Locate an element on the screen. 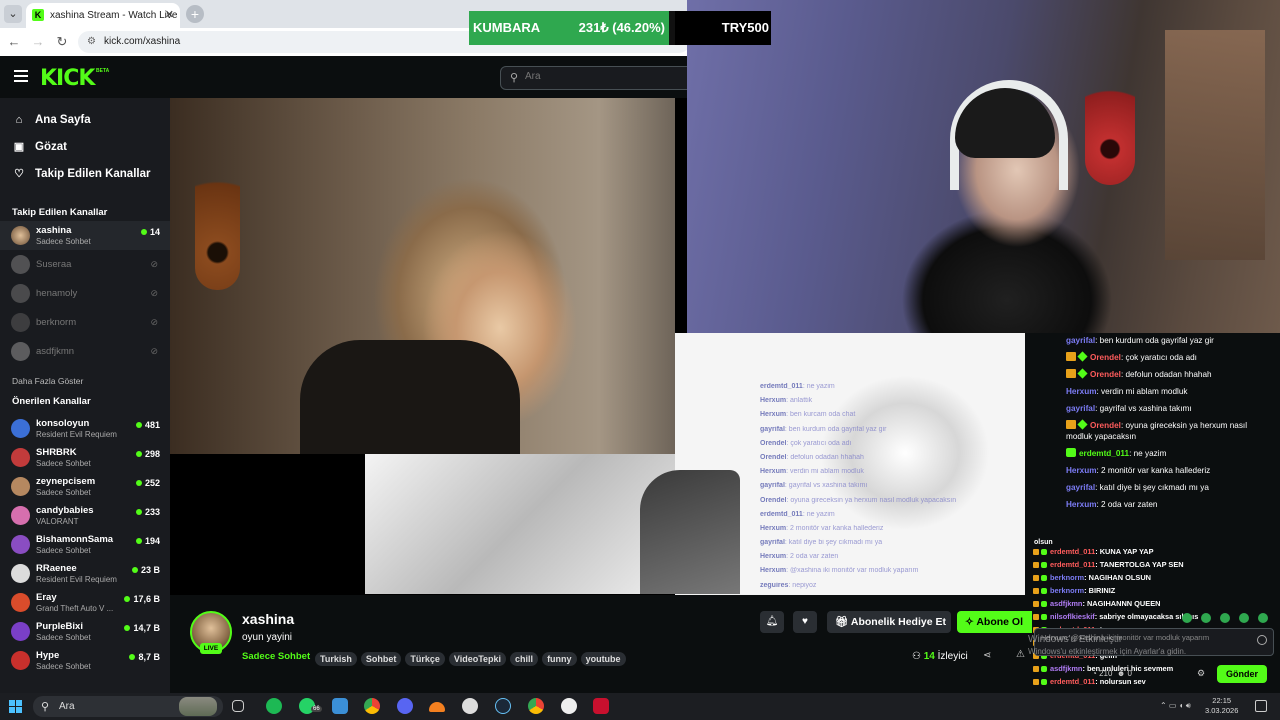  task-view-icon is located at coordinates (238, 706).